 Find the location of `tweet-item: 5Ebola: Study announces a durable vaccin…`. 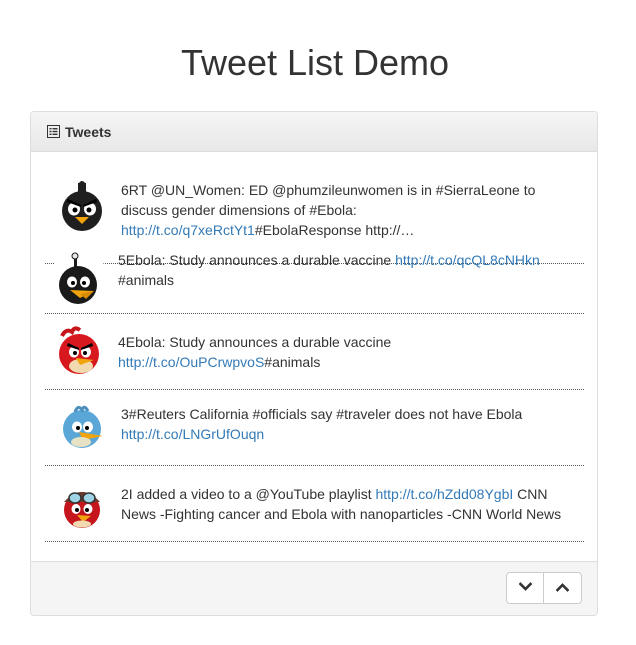

tweet-item: 5Ebola: Study announces a durable vaccin… is located at coordinates (314, 279).